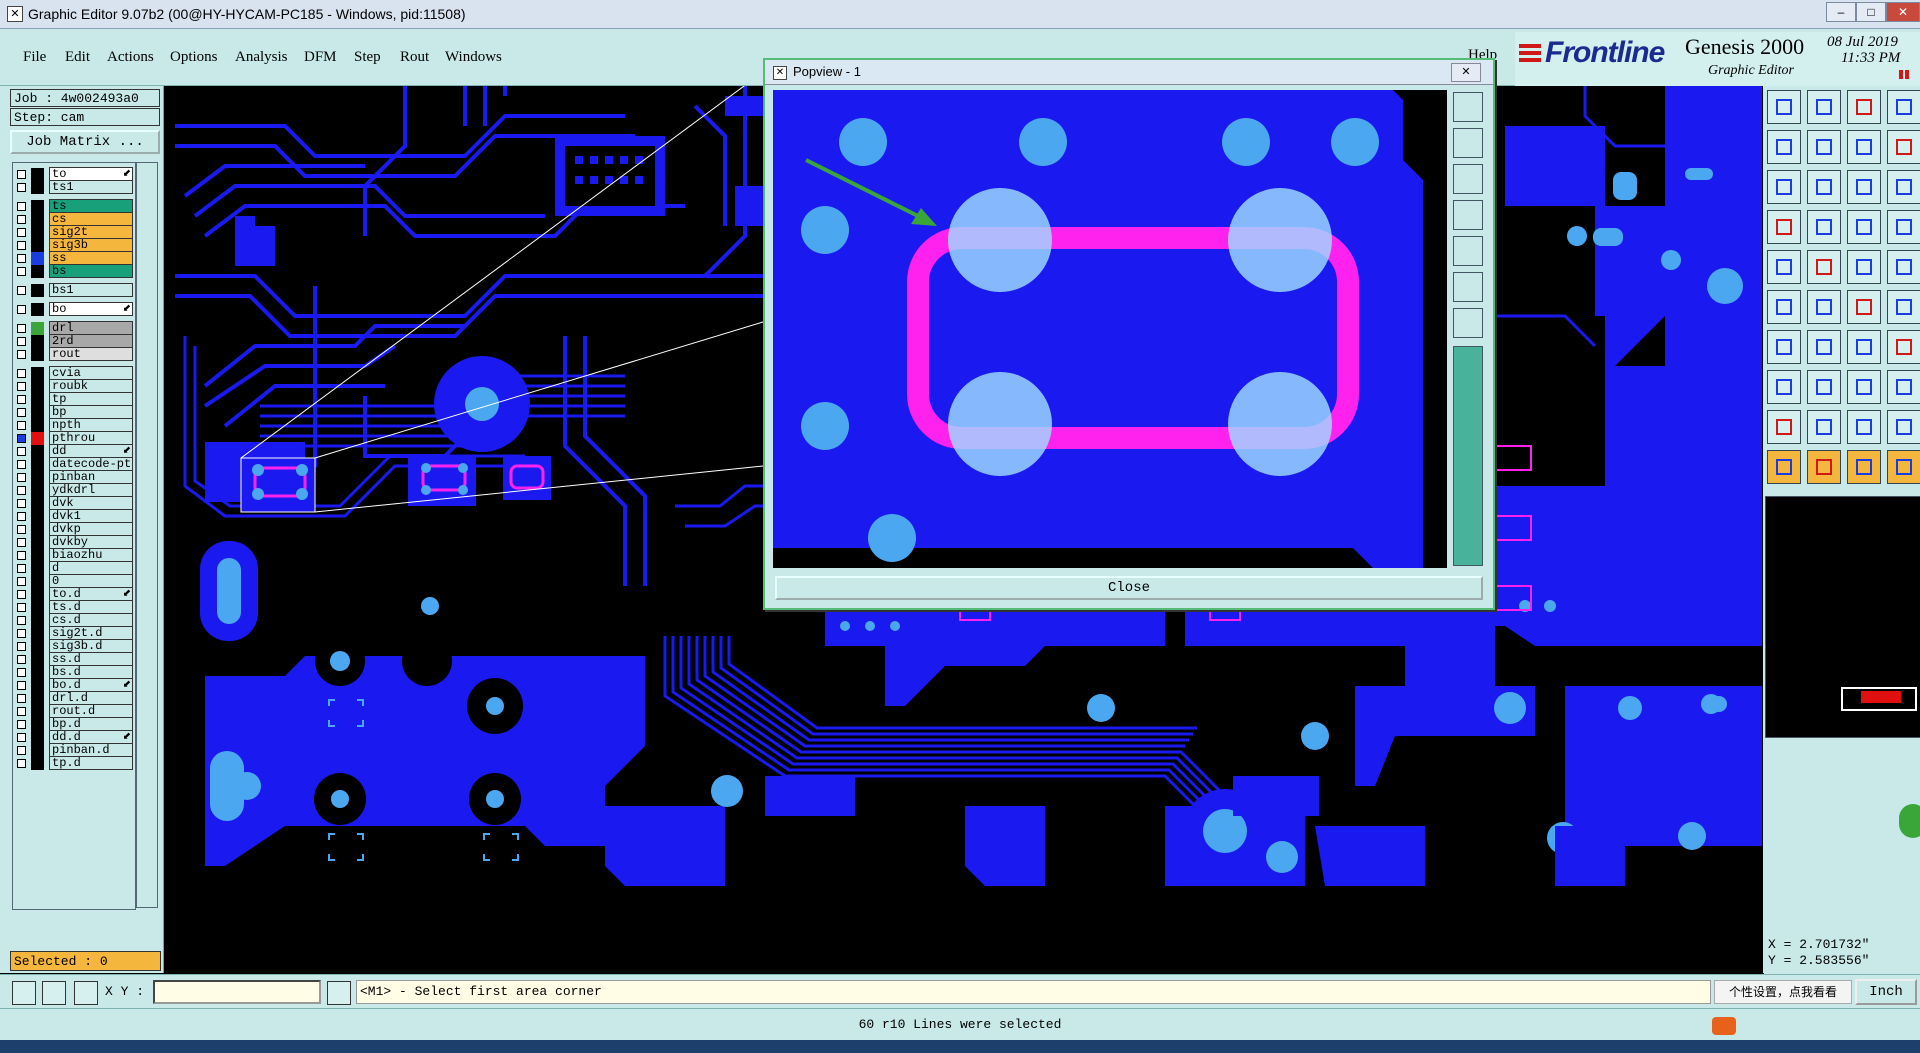 Image resolution: width=1920 pixels, height=1053 pixels. Describe the element at coordinates (1784, 267) in the screenshot. I see `point-icon` at that location.